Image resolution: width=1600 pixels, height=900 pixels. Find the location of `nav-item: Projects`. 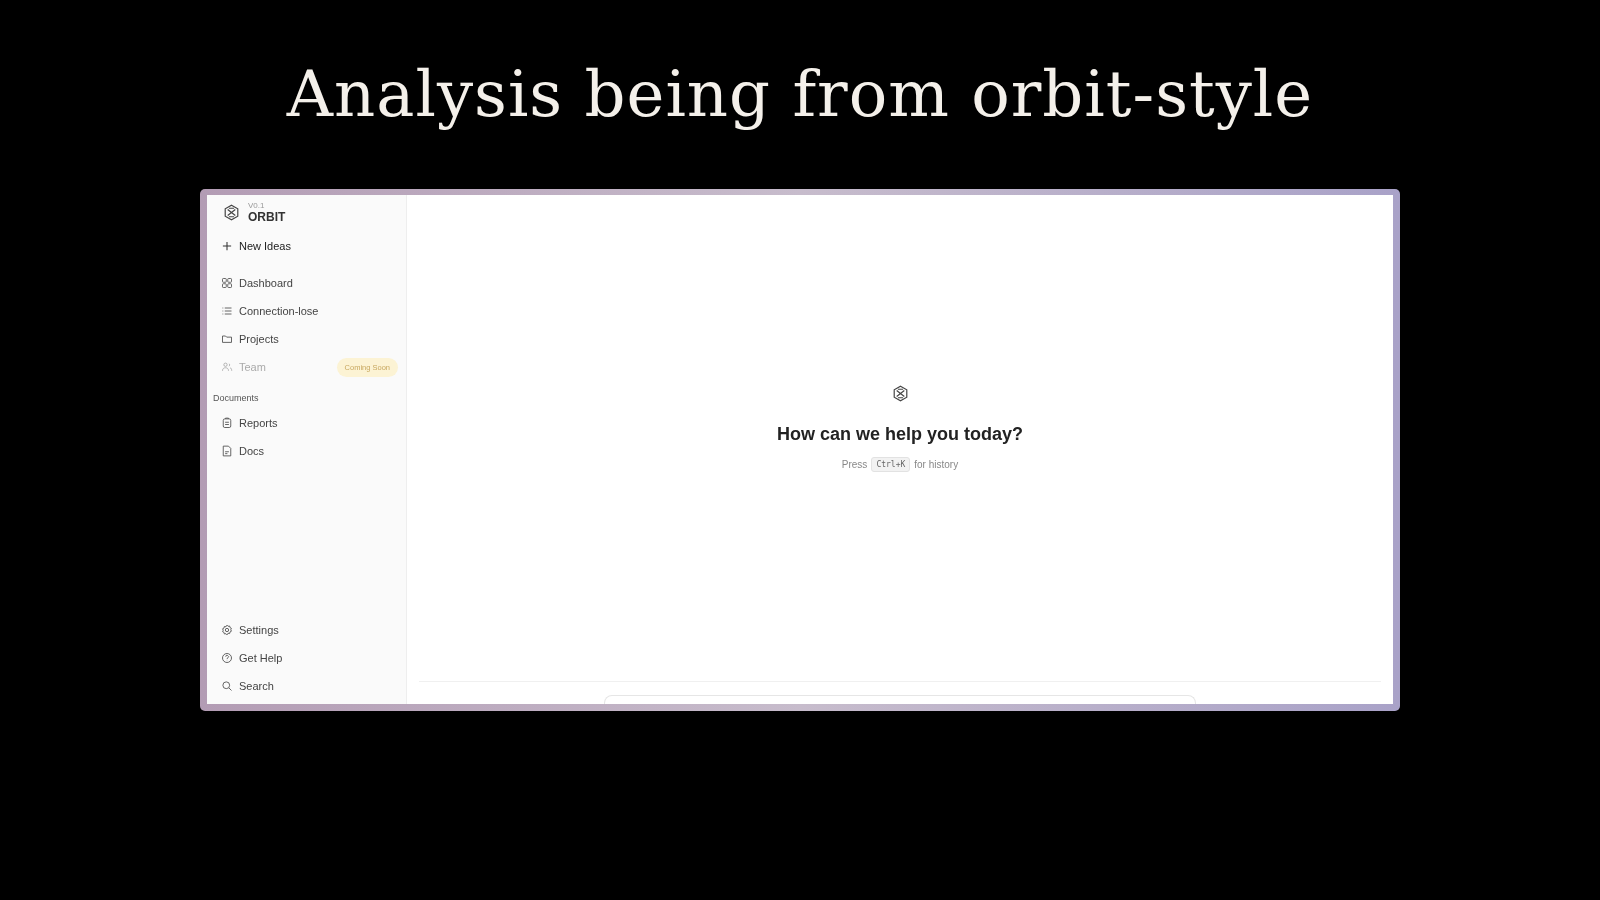

nav-item: Projects is located at coordinates (250, 339).